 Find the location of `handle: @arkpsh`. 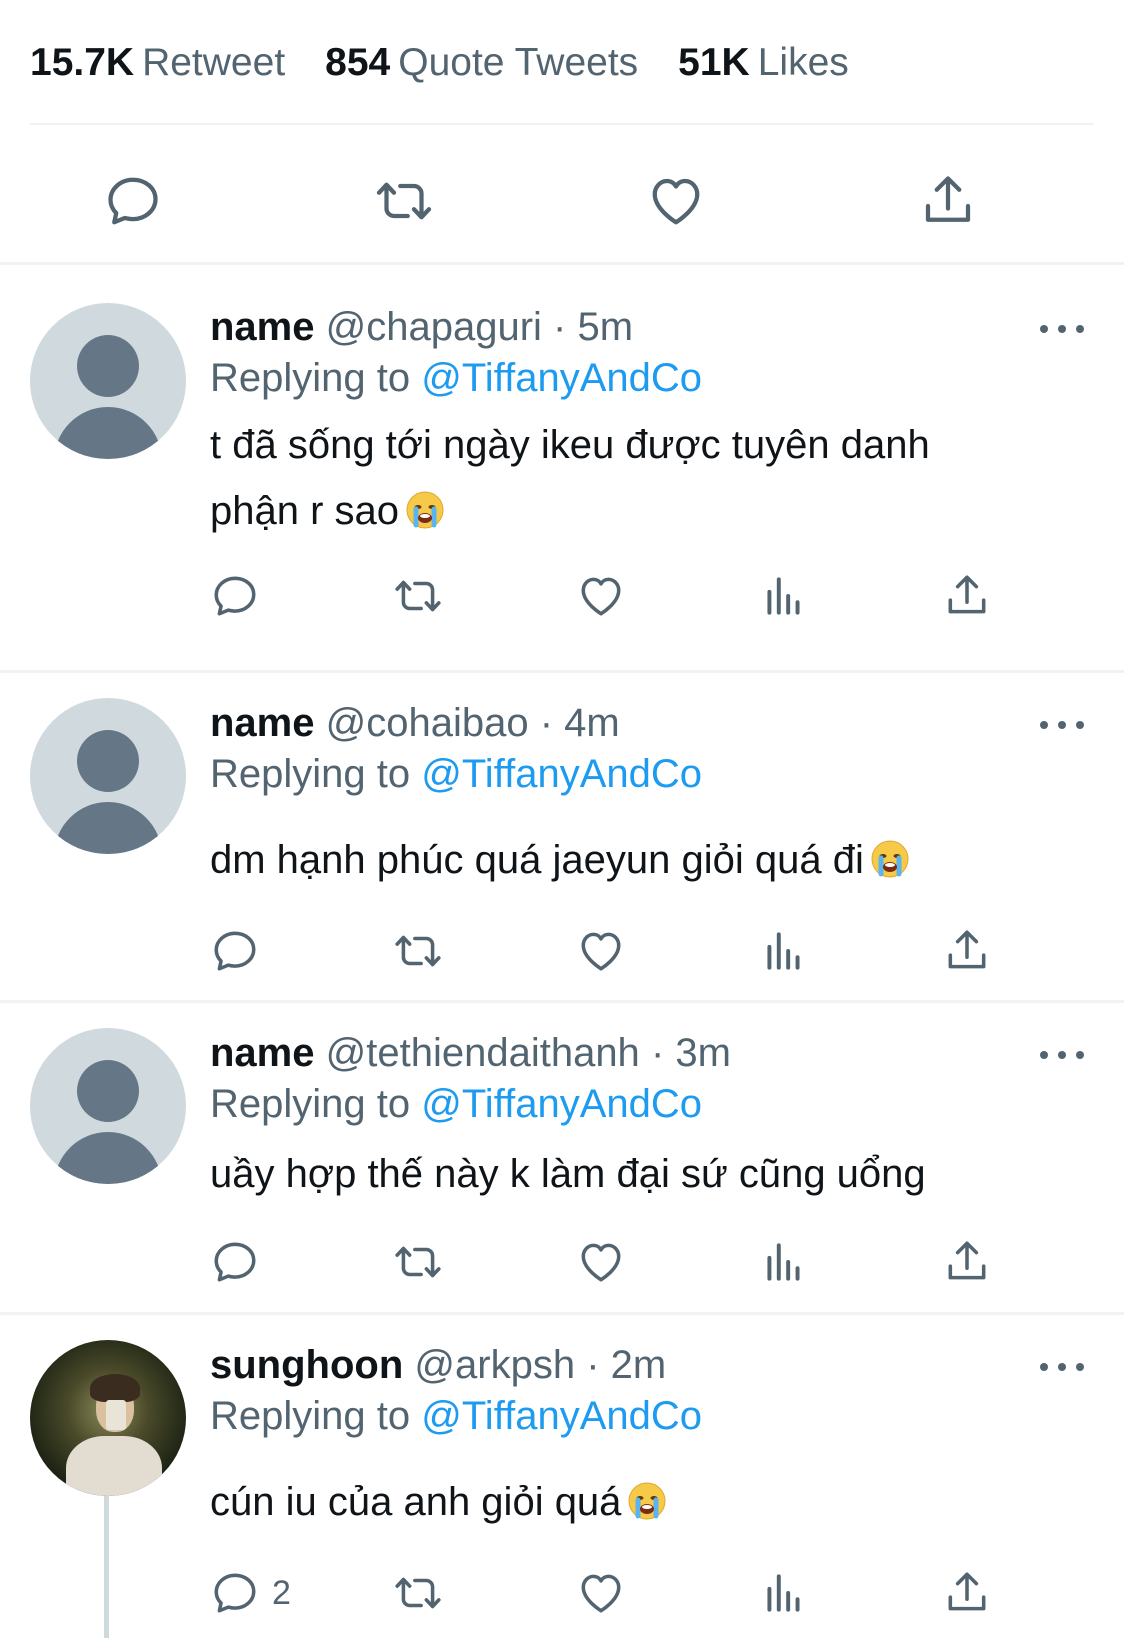

handle: @arkpsh is located at coordinates (494, 1365).